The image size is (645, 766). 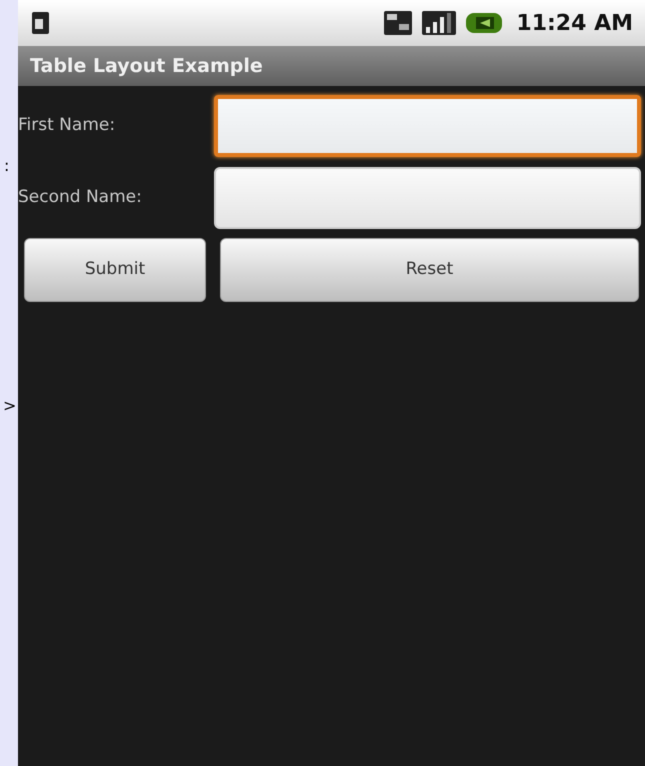 I want to click on status-time: 11:24 AM, so click(x=574, y=24).